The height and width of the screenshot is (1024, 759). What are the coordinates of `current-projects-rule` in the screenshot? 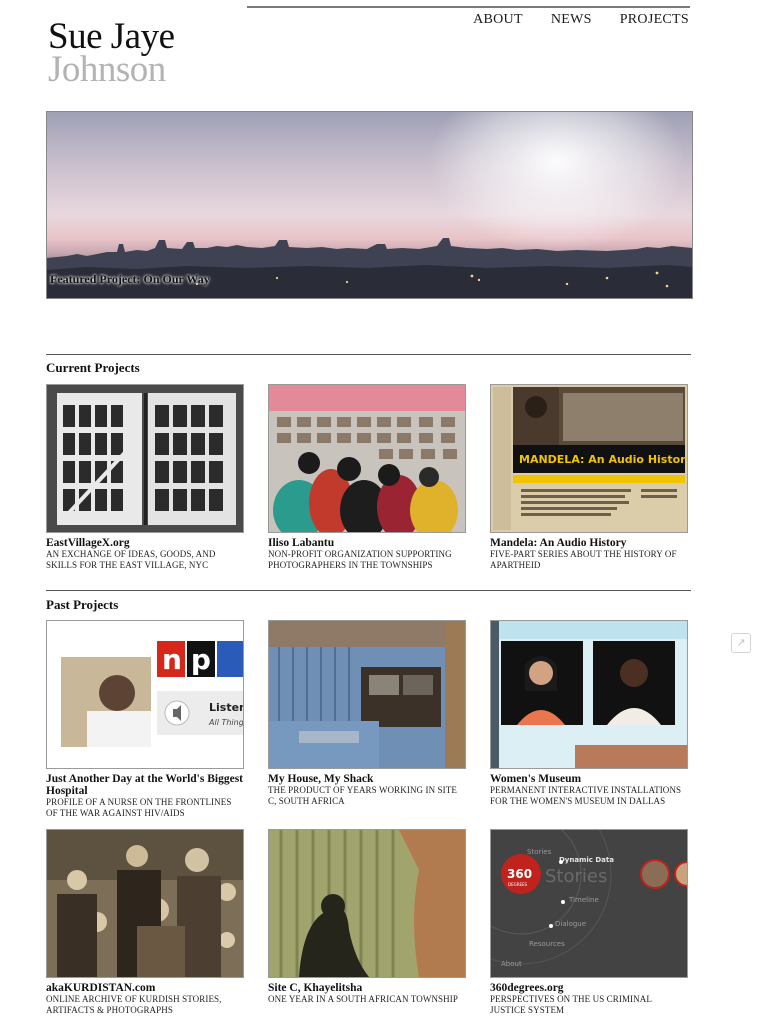 It's located at (368, 354).